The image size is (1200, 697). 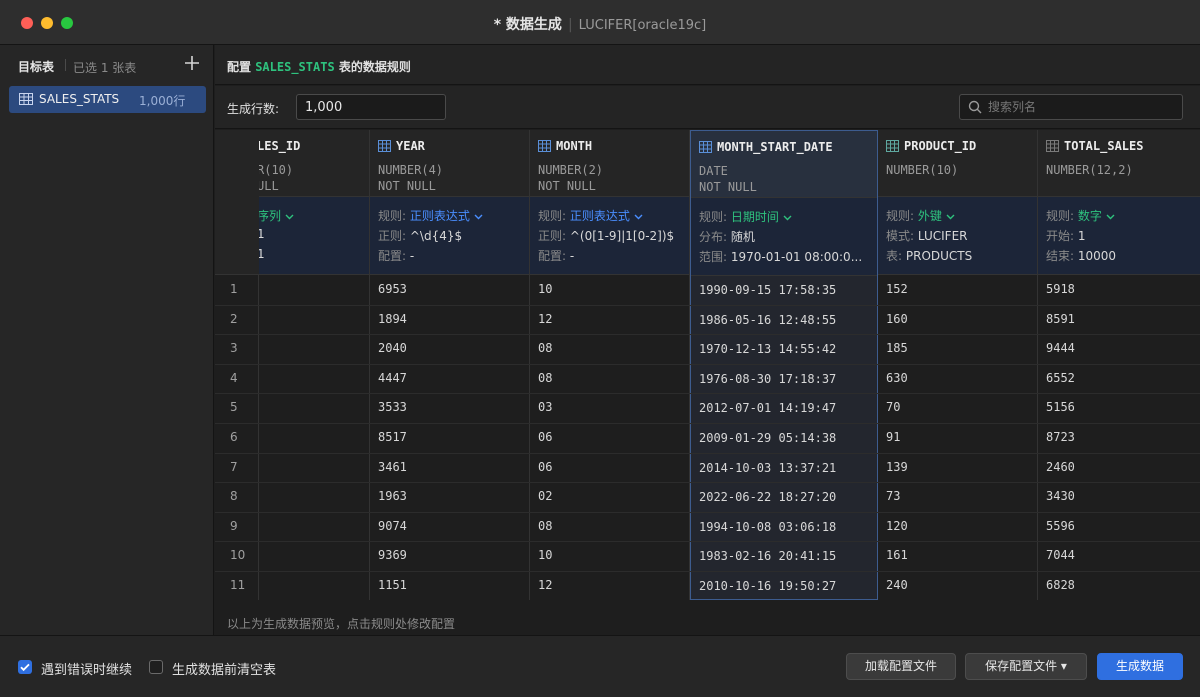 What do you see at coordinates (893, 407) in the screenshot?
I see `table-cell: 70` at bounding box center [893, 407].